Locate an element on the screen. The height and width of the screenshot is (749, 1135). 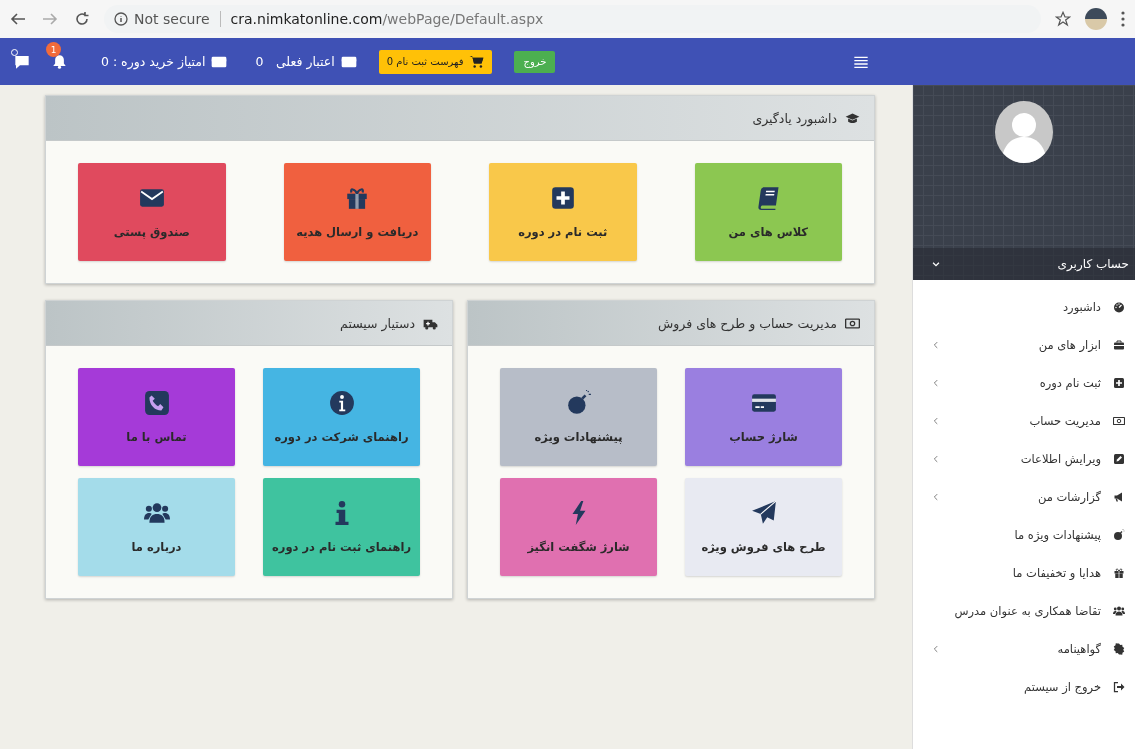
url-text: cra.nimkatonline.com/webPage/Default.aspx is located at coordinates (387, 19).